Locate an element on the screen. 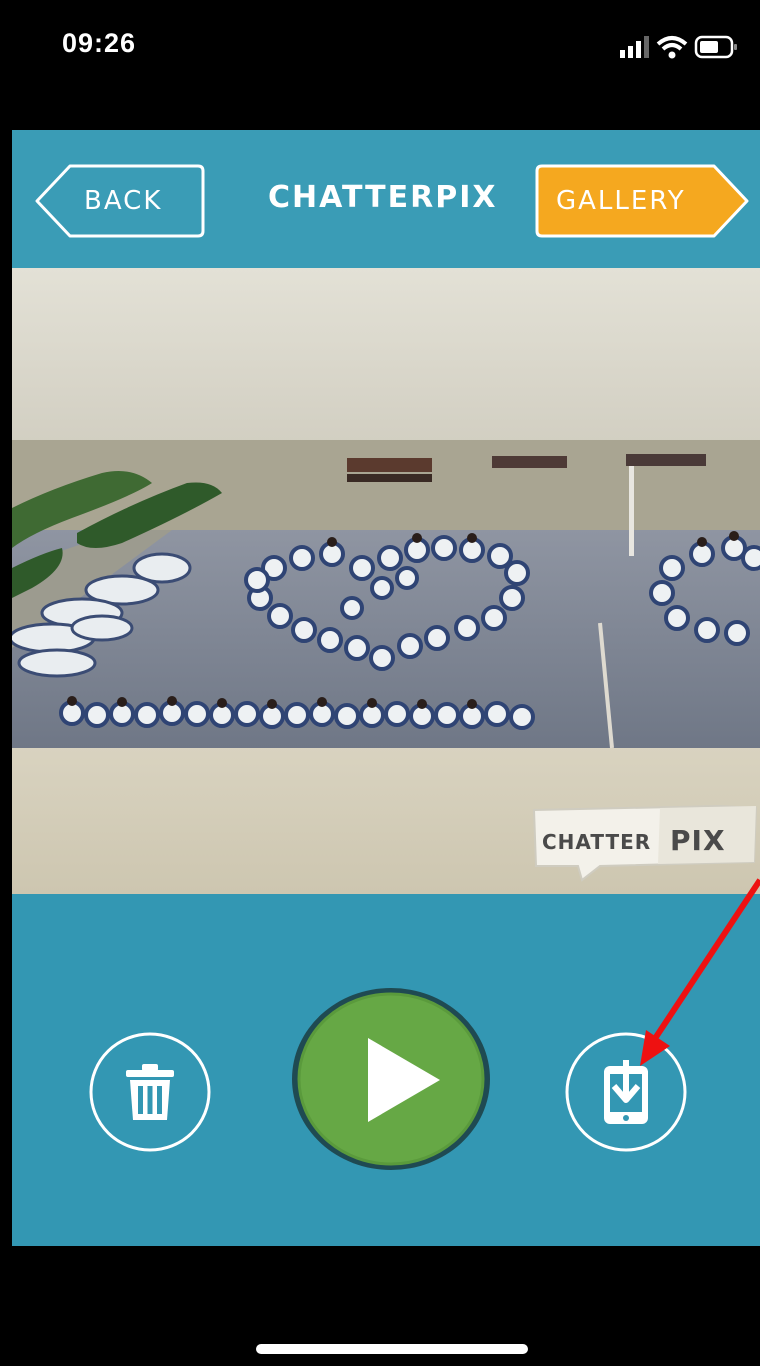  wifi-icon is located at coordinates (672, 47).